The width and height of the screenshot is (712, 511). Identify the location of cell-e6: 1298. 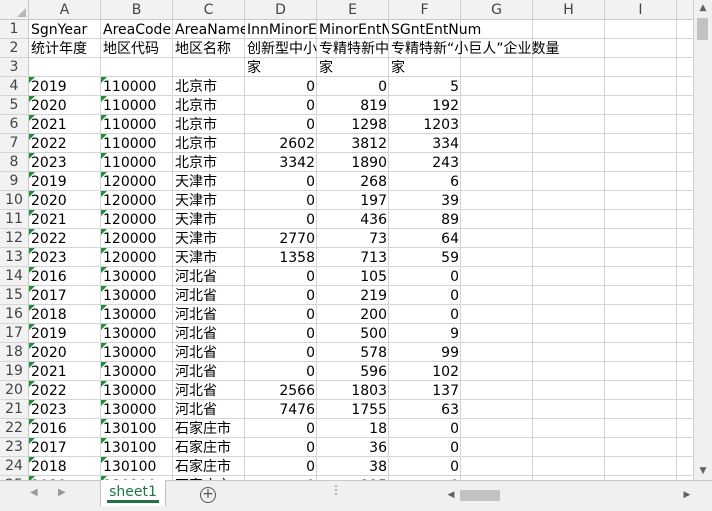
(353, 124).